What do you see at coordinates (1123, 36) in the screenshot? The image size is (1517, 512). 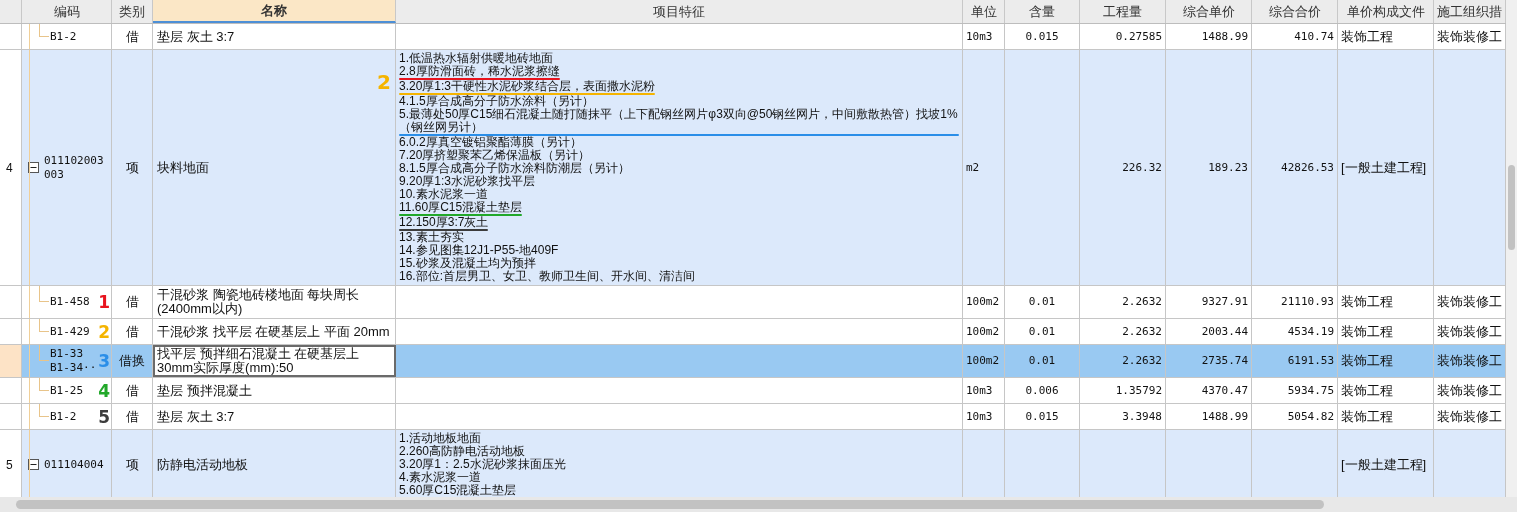 I see `amount-cell: 0.27585` at bounding box center [1123, 36].